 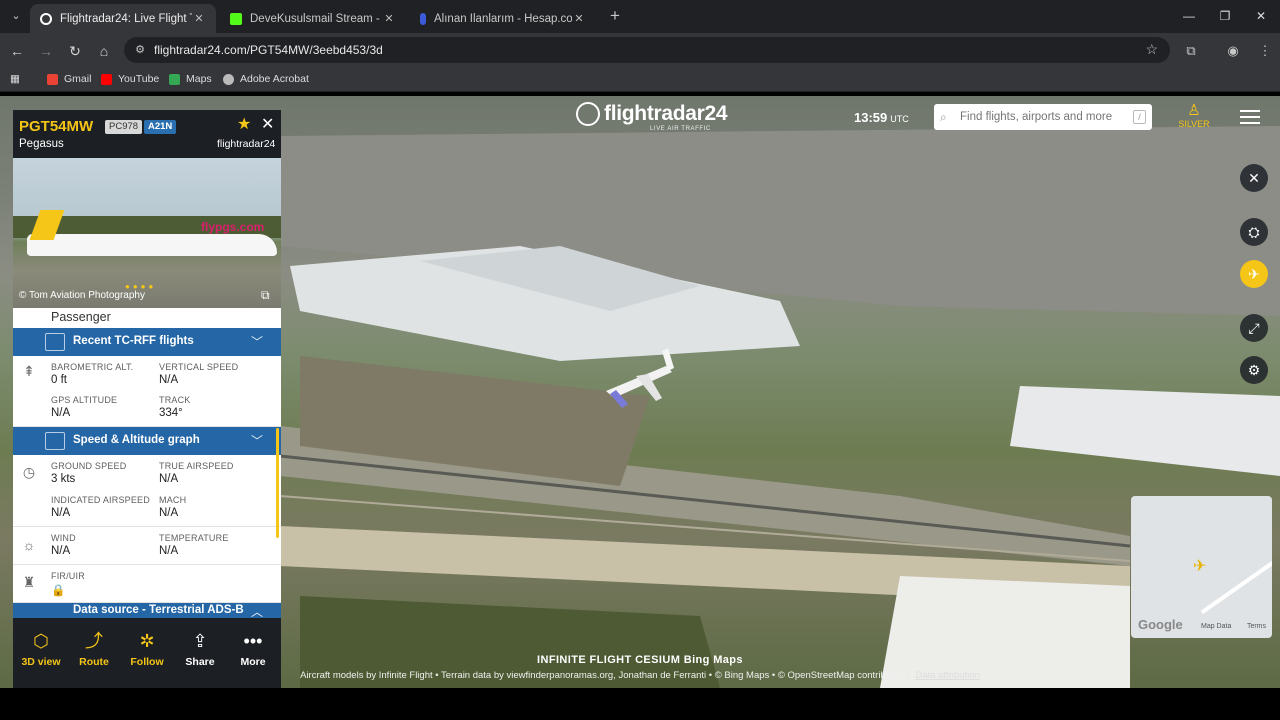 I want to click on settings-icon: ⚙, so click(x=1254, y=370).